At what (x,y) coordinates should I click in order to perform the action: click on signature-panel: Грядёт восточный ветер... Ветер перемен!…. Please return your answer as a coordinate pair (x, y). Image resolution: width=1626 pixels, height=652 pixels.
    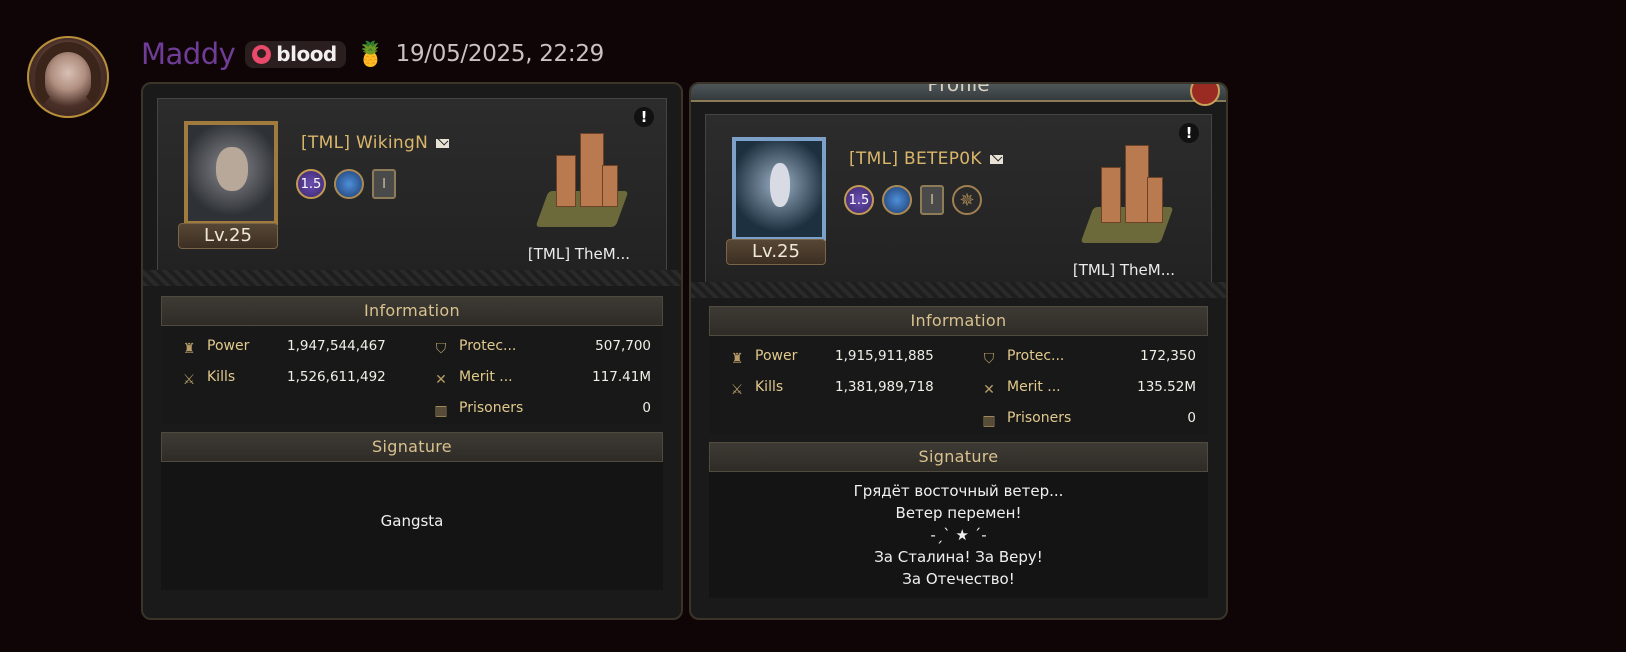
    Looking at the image, I should click on (958, 535).